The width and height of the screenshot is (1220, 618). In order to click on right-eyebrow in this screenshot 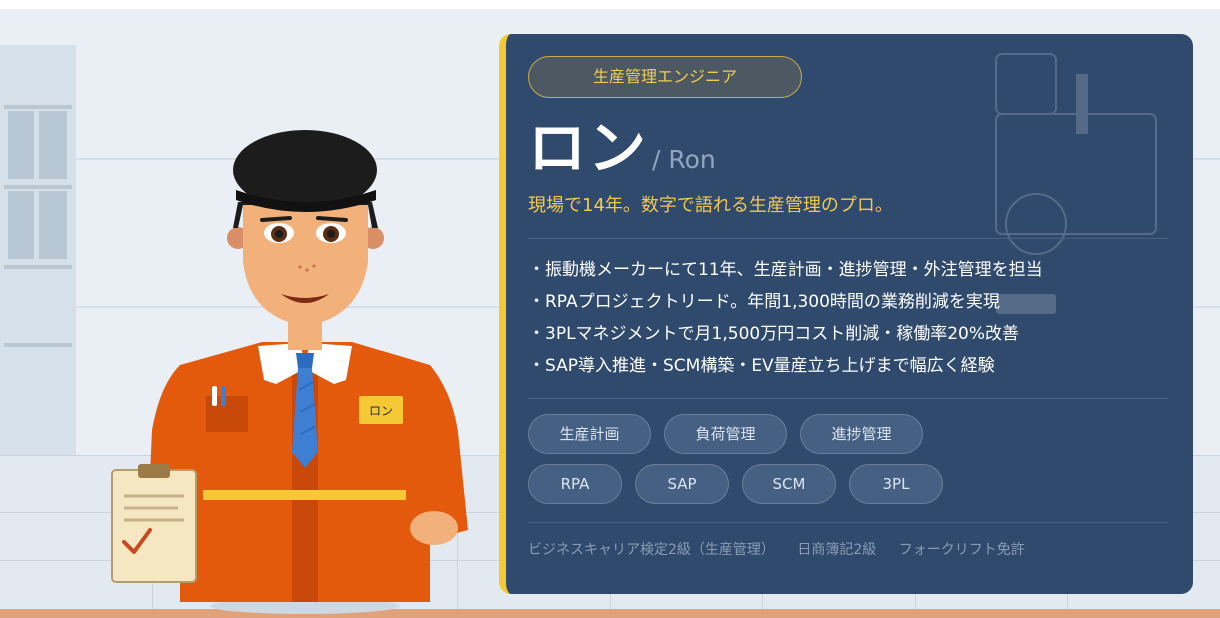, I will do `click(332, 219)`.